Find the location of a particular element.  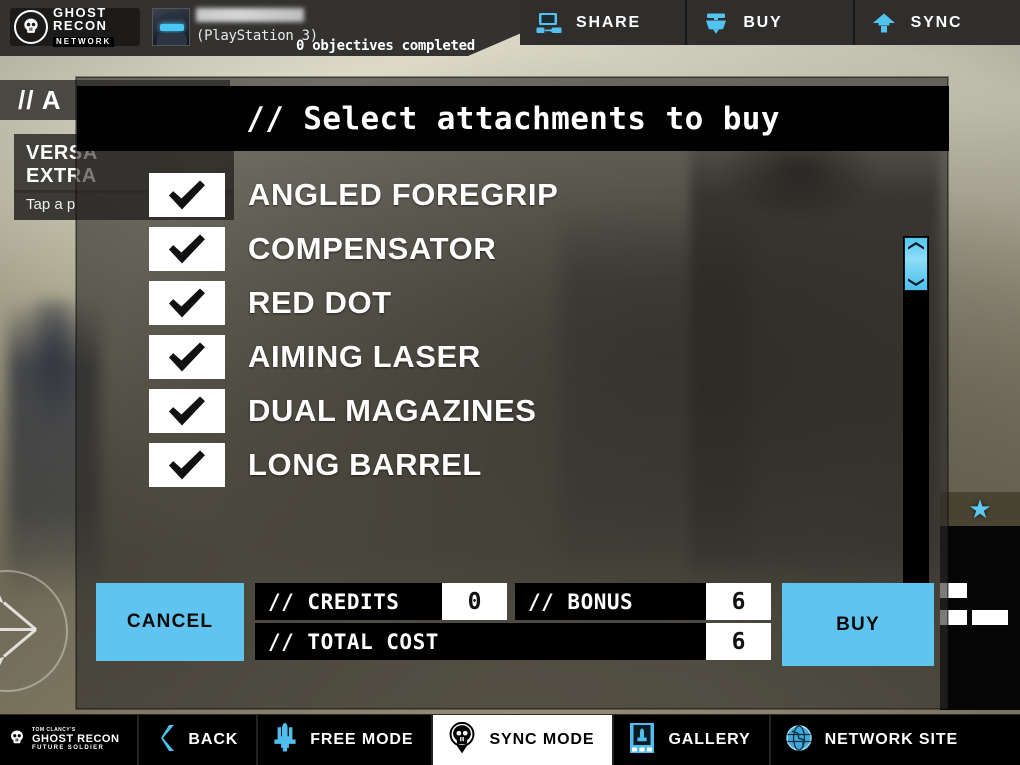

chevron-left-icon is located at coordinates (168, 740).